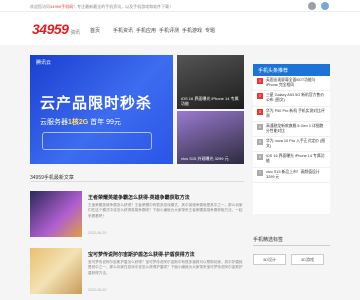  What do you see at coordinates (137, 181) in the screenshot?
I see `section-divider` at bounding box center [137, 181].